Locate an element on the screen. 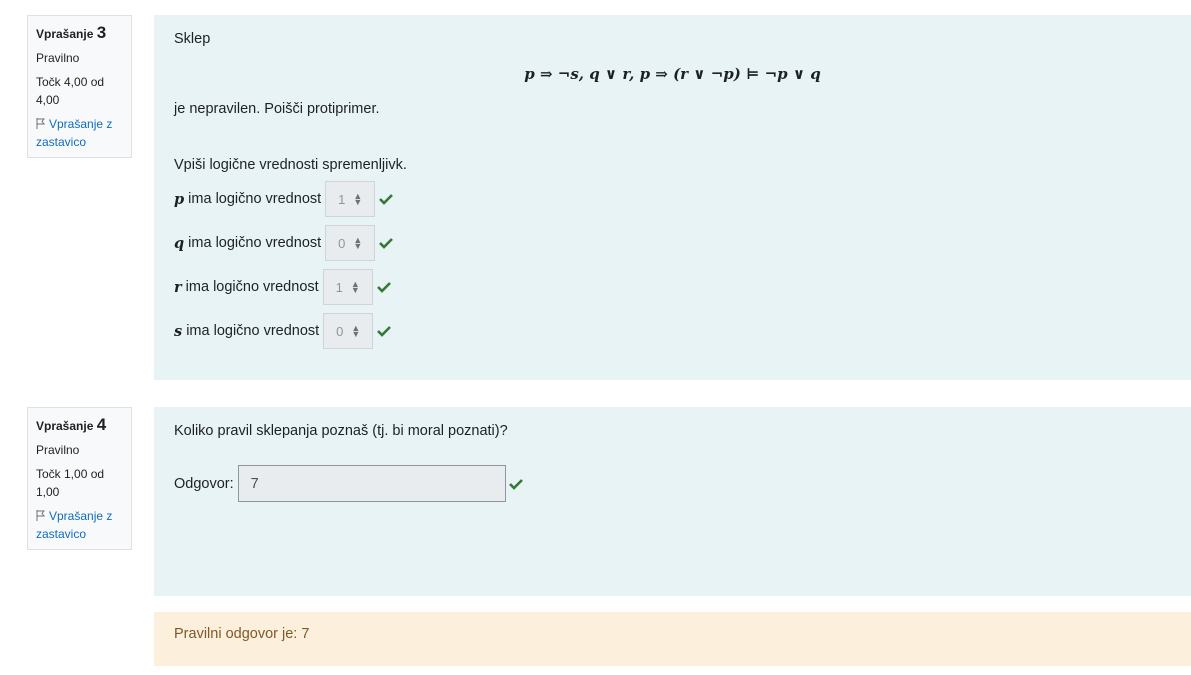  q3-instruction: Vpiši logične vrednosti spremenljivk. is located at coordinates (290, 165).